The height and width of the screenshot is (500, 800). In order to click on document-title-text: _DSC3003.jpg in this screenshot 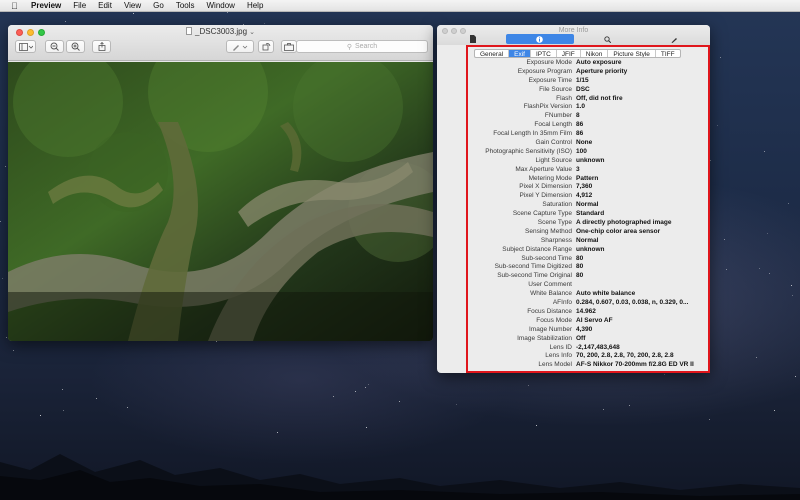, I will do `click(221, 31)`.